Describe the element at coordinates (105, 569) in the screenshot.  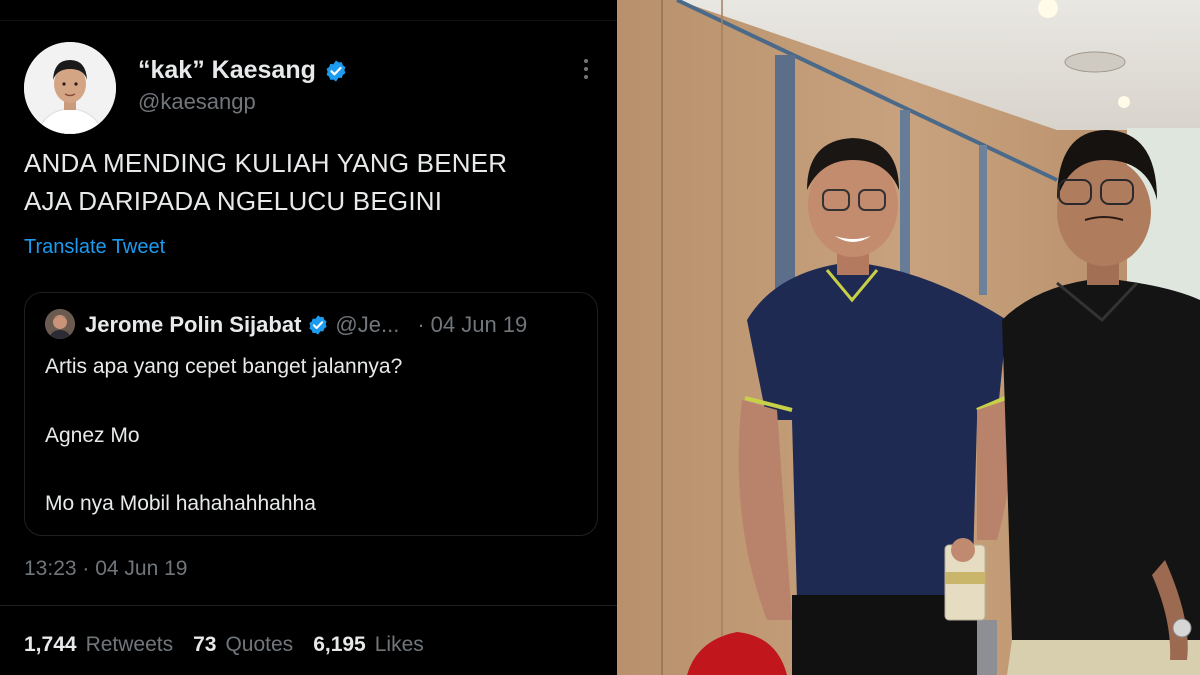
I see `tweet-timestamp: 13:23 · 04 Jun 19` at that location.